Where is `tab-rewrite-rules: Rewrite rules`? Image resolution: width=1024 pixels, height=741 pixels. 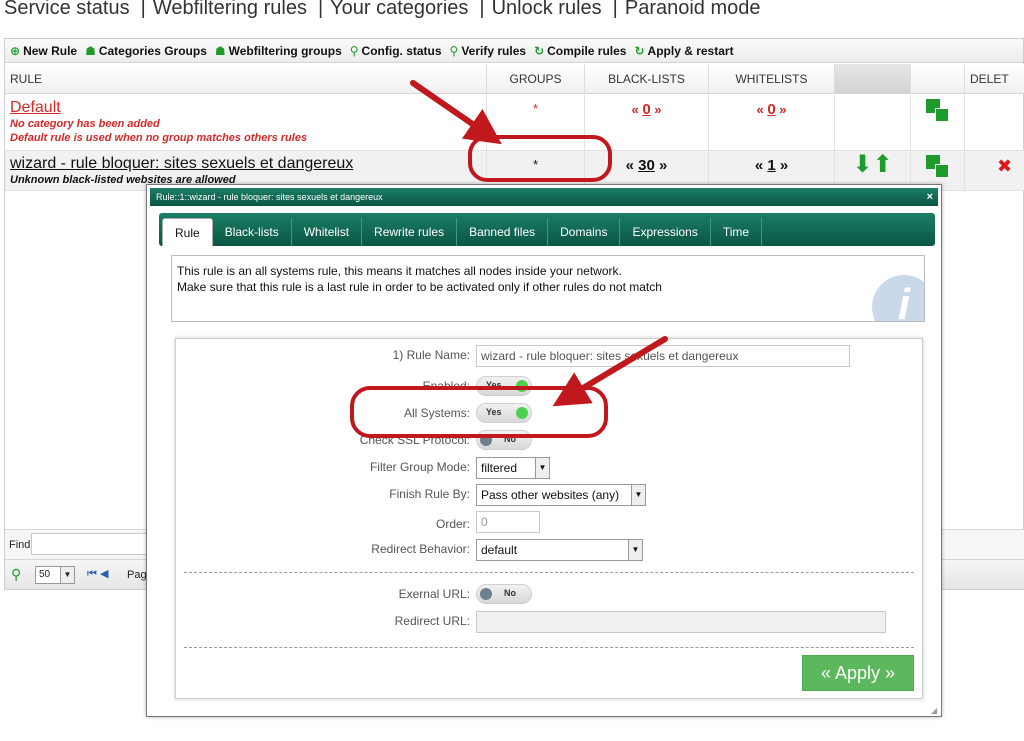 tab-rewrite-rules: Rewrite rules is located at coordinates (410, 232).